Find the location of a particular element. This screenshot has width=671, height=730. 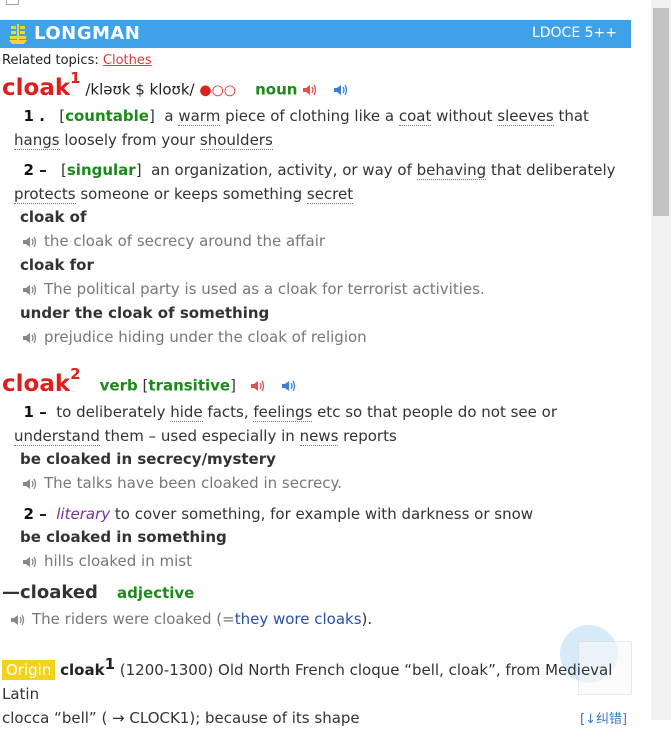

word-link: hangs is located at coordinates (37, 140).